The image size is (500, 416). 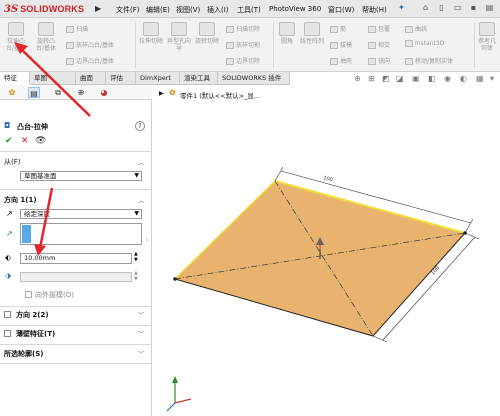 What do you see at coordinates (357, 78) in the screenshot?
I see `zoom-to-fit-icon: ⊕` at bounding box center [357, 78].